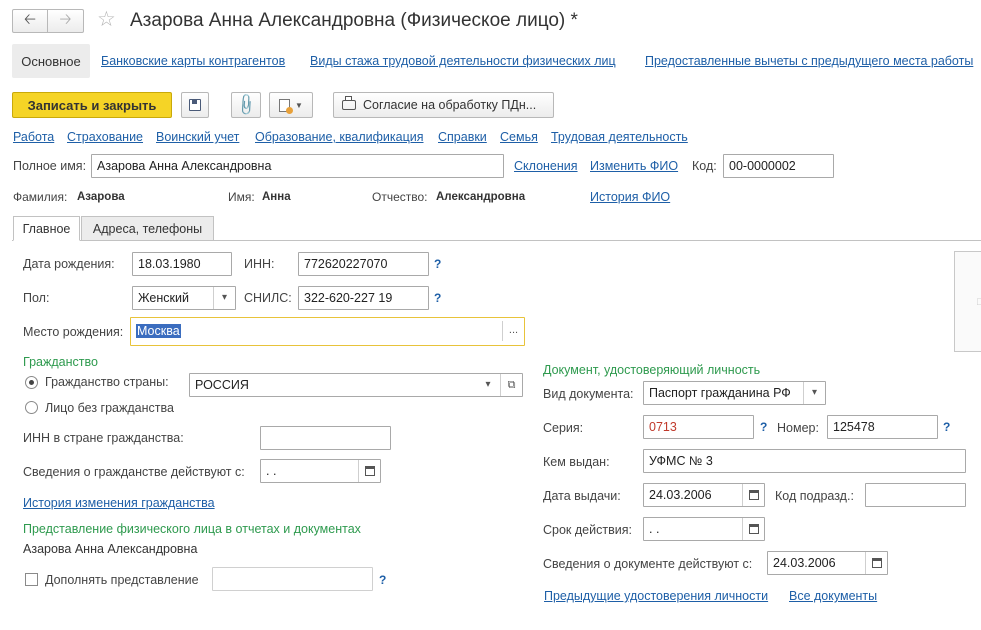  I want to click on series-help-icon: ?, so click(763, 427).